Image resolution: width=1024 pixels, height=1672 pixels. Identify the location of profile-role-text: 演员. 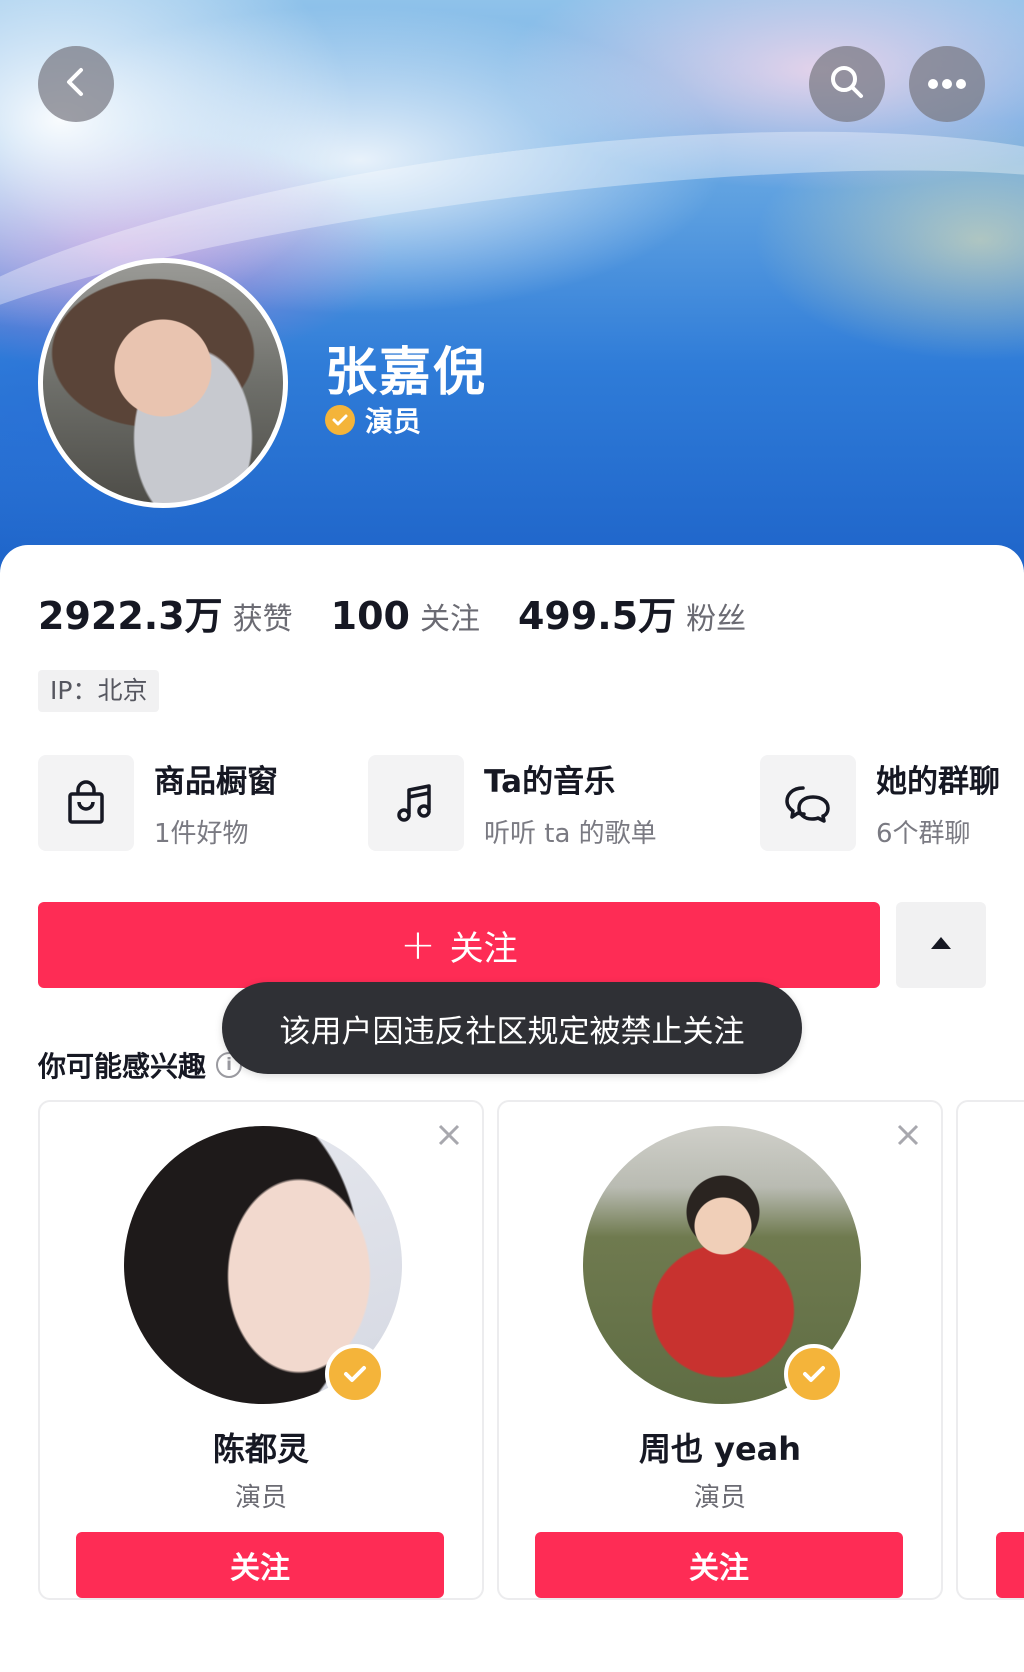
(393, 421).